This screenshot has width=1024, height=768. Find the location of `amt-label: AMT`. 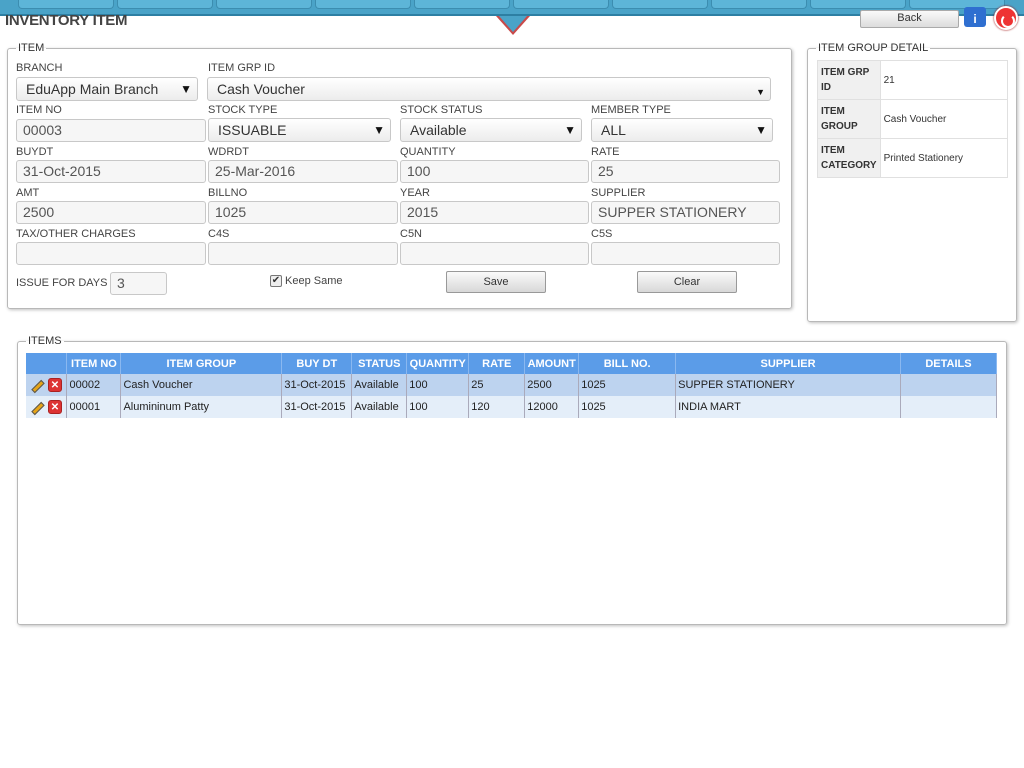

amt-label: AMT is located at coordinates (28, 193).